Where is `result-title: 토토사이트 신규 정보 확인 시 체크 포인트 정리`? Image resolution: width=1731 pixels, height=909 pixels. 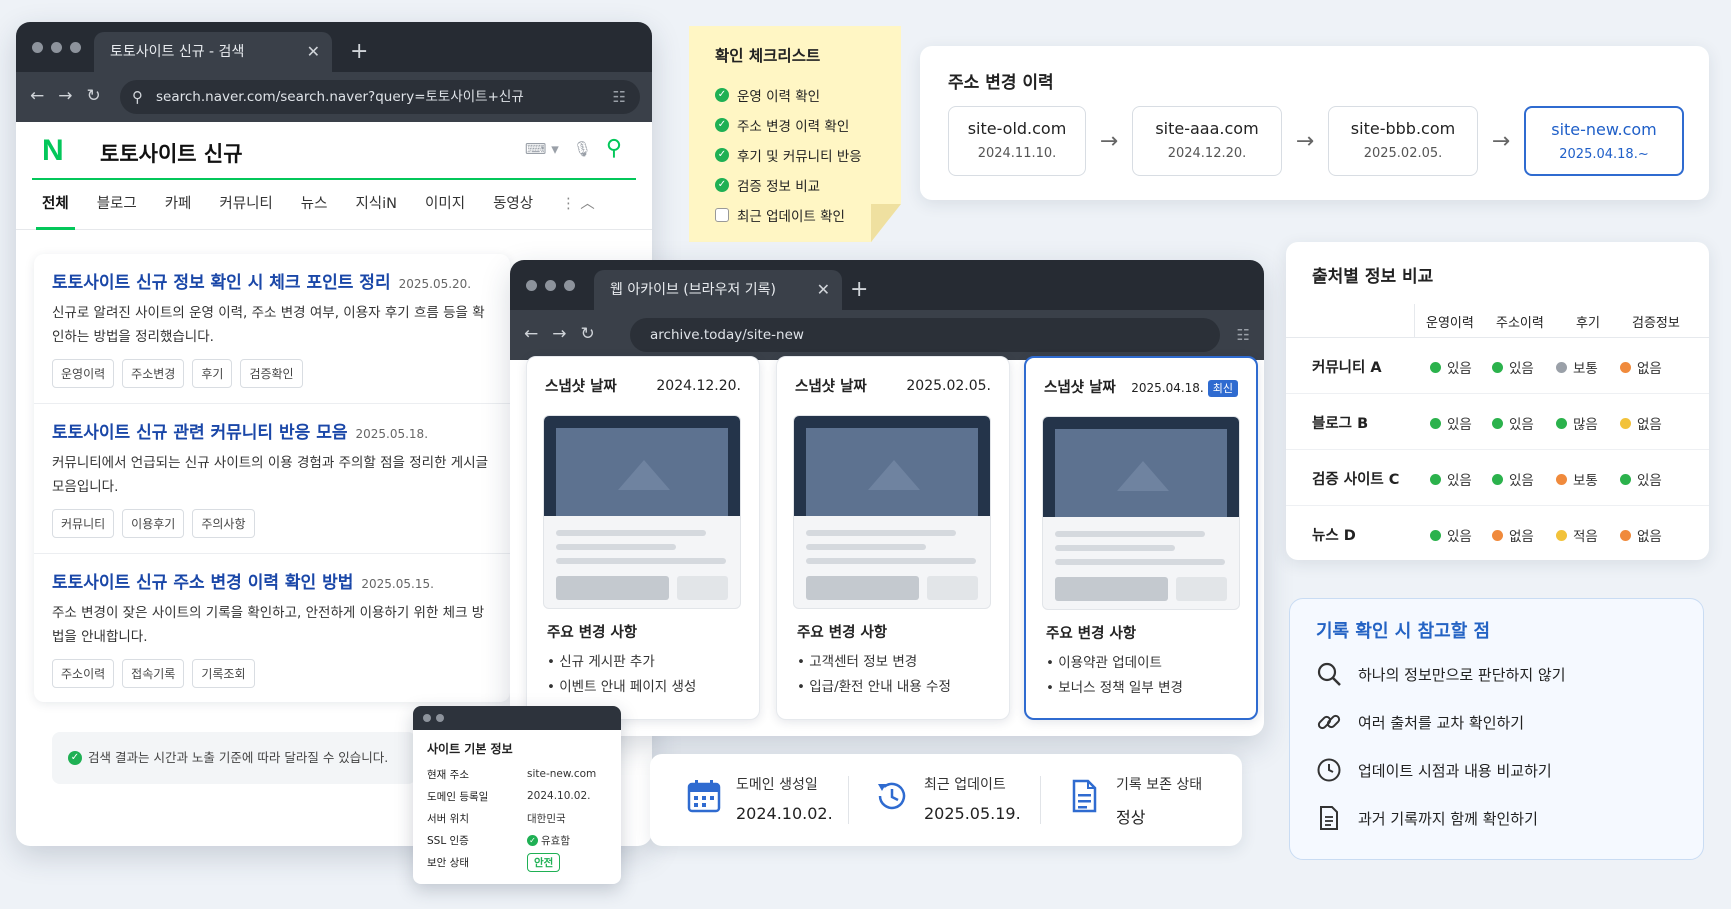
result-title: 토토사이트 신규 정보 확인 시 체크 포인트 정리 is located at coordinates (221, 283).